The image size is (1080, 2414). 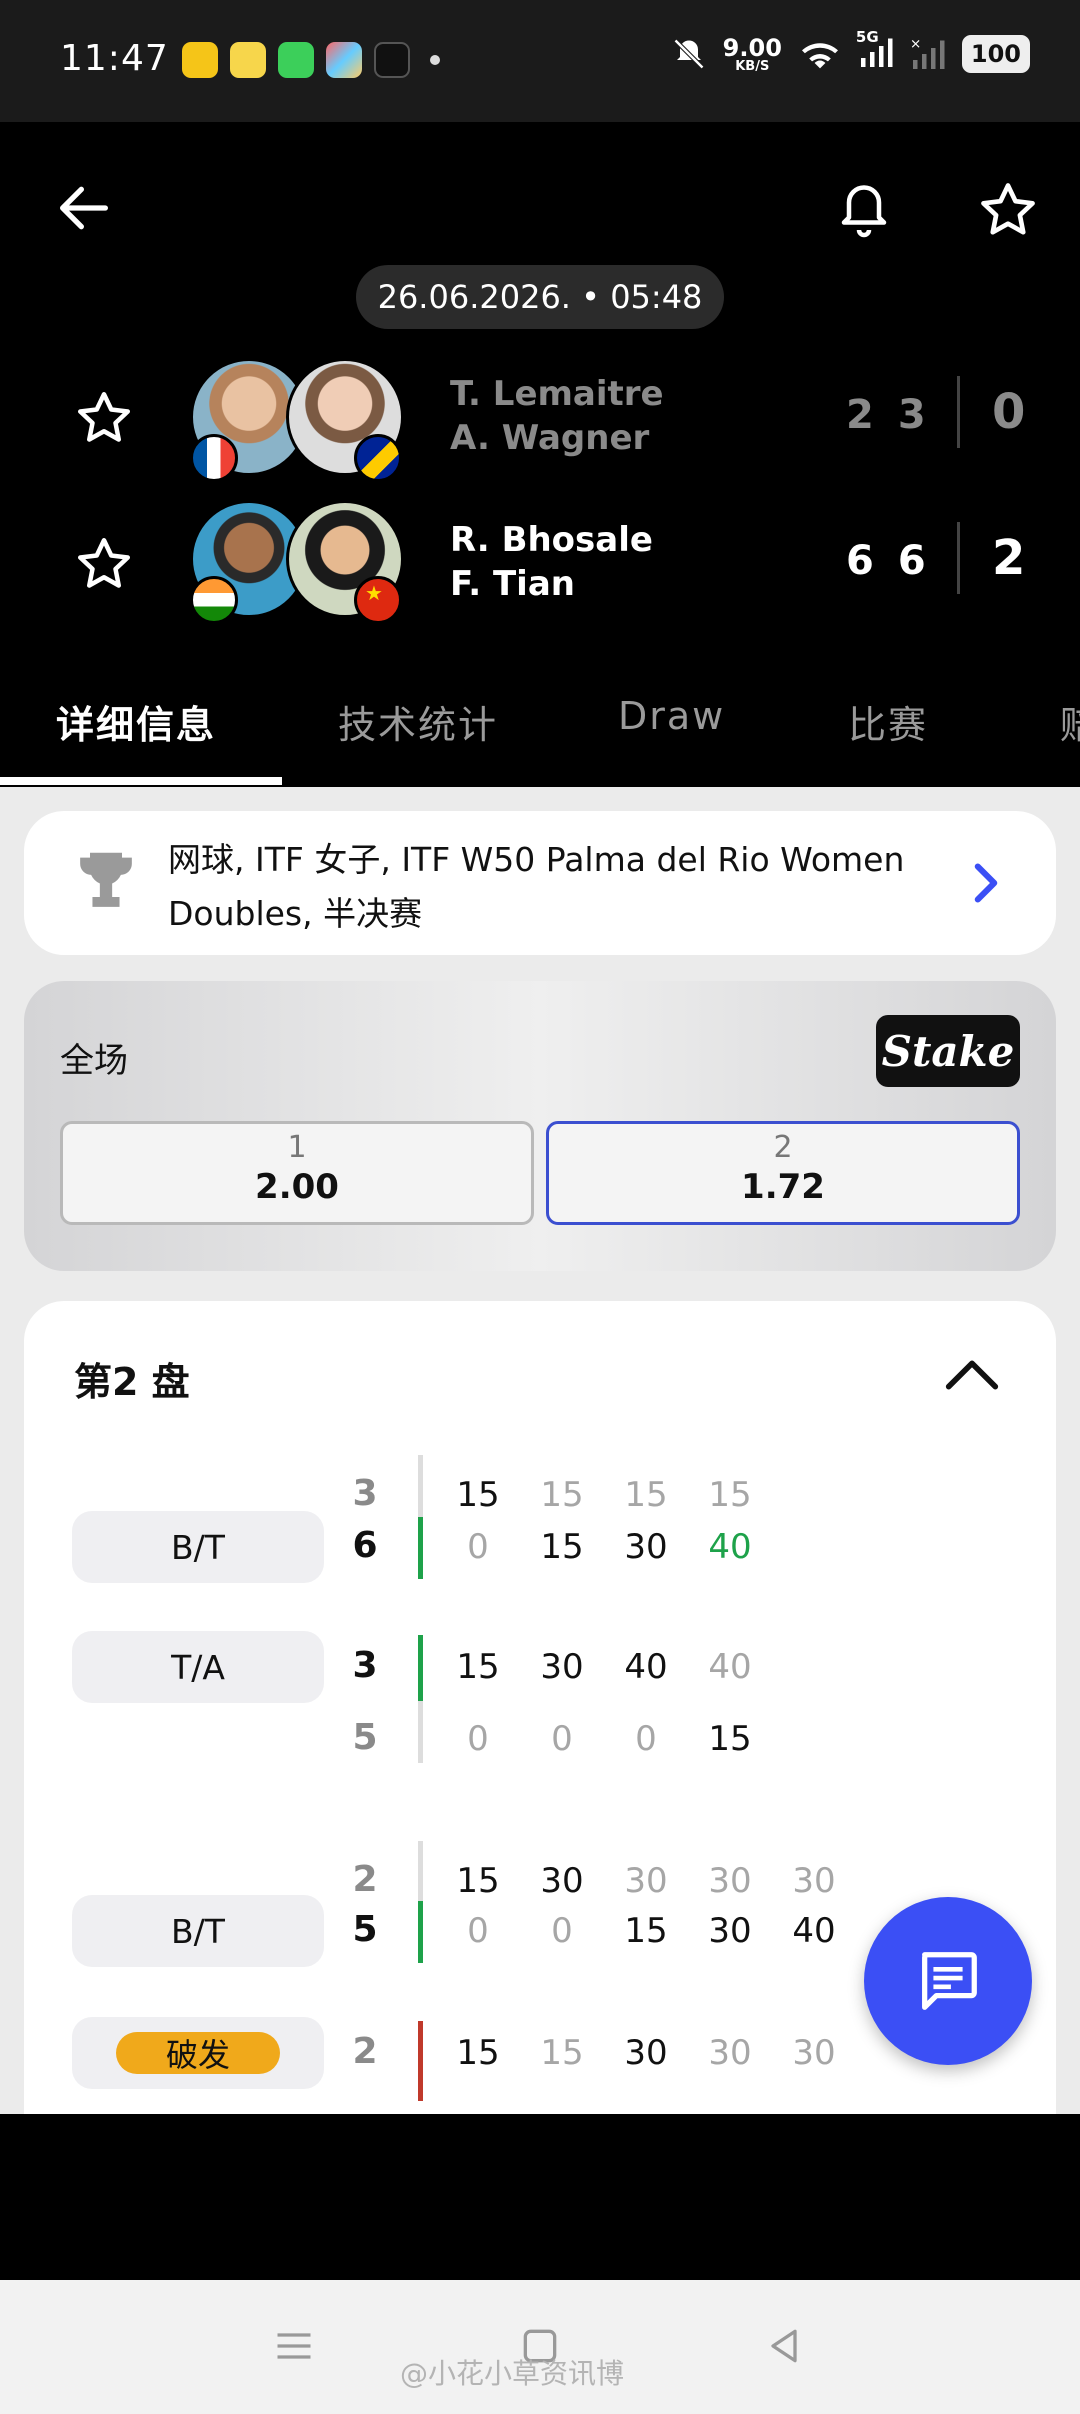 What do you see at coordinates (540, 724) in the screenshot?
I see `tab-bar: 详细信息 技术统计 Draw 比赛 赔` at bounding box center [540, 724].